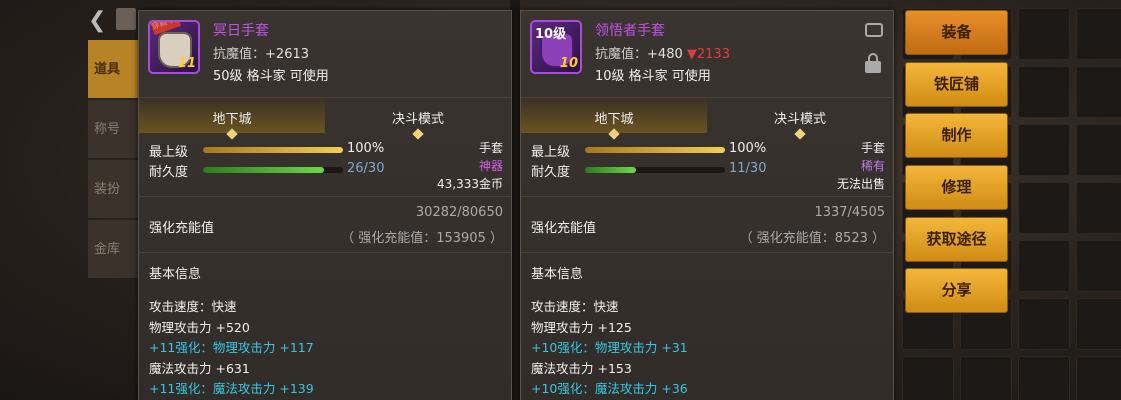 The width and height of the screenshot is (1121, 400). I want to click on stat-line: +11强化：物理攻击力 +117, so click(231, 347).